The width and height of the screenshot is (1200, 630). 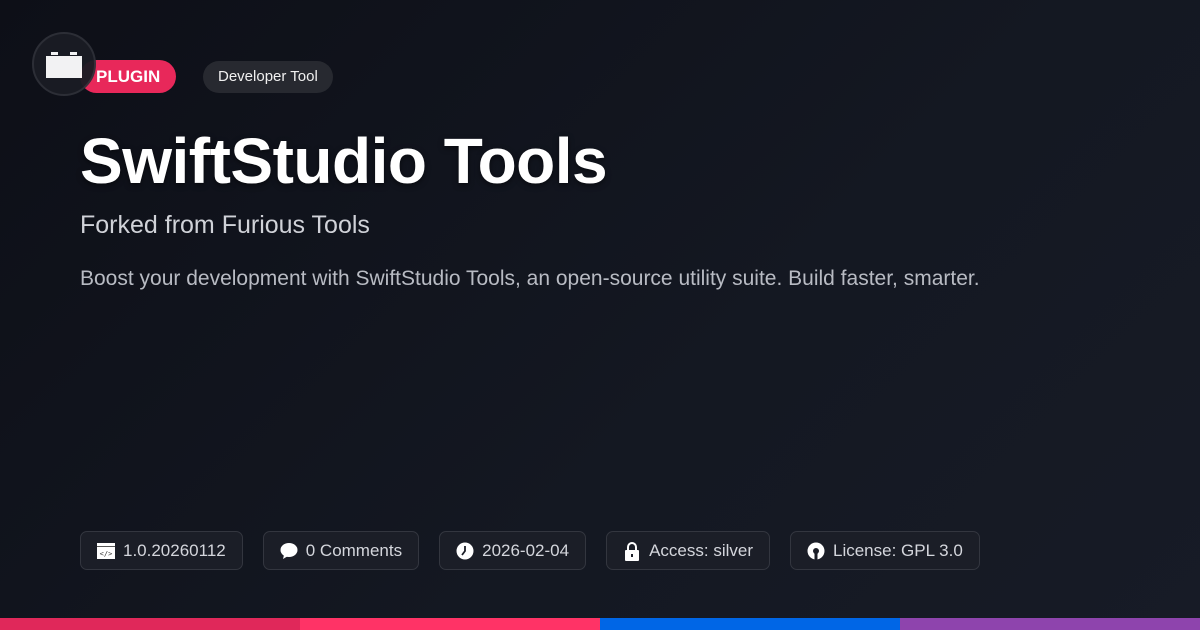 I want to click on category-badge: Developer Tool, so click(x=268, y=77).